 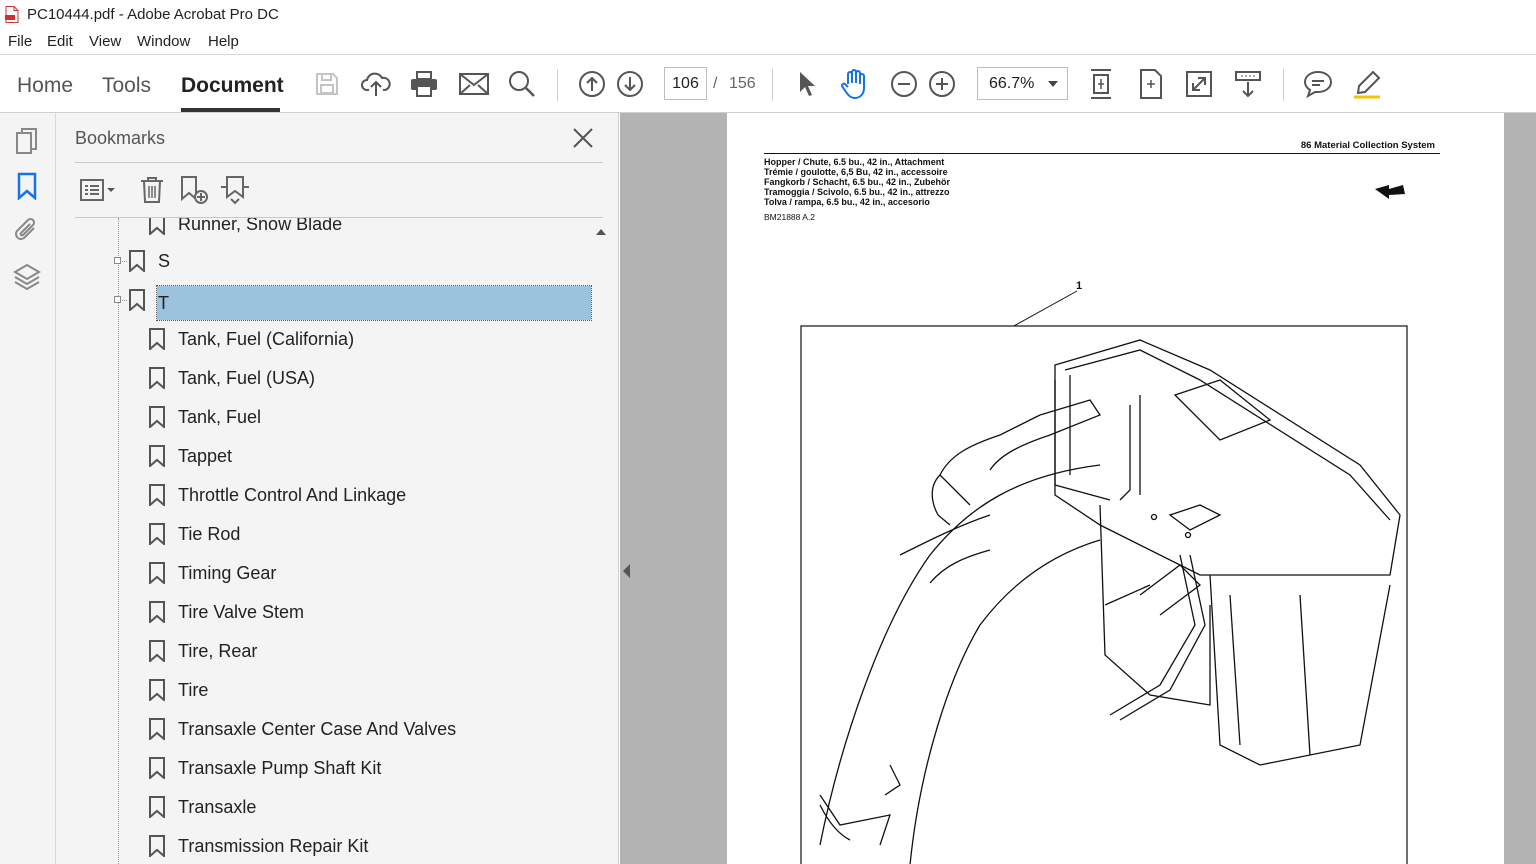 I want to click on bookmark-label: T, so click(x=163, y=302).